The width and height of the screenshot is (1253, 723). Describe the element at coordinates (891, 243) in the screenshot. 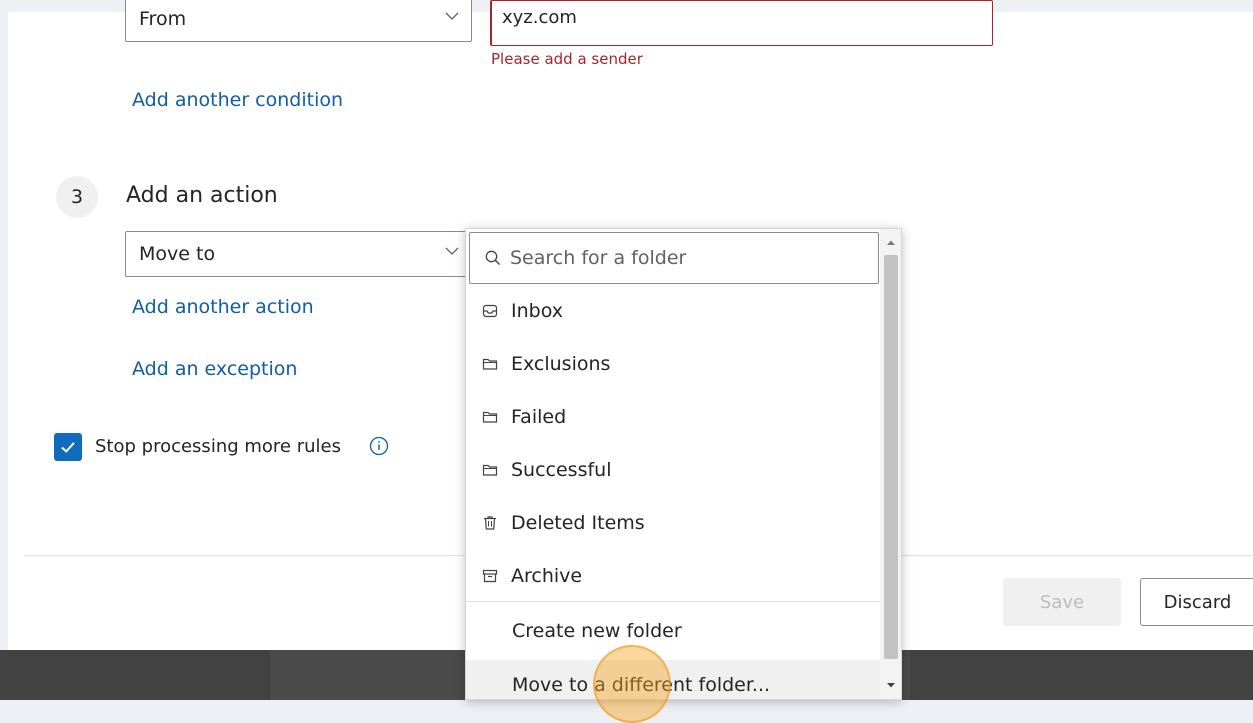

I see `scroll-up-icon` at that location.